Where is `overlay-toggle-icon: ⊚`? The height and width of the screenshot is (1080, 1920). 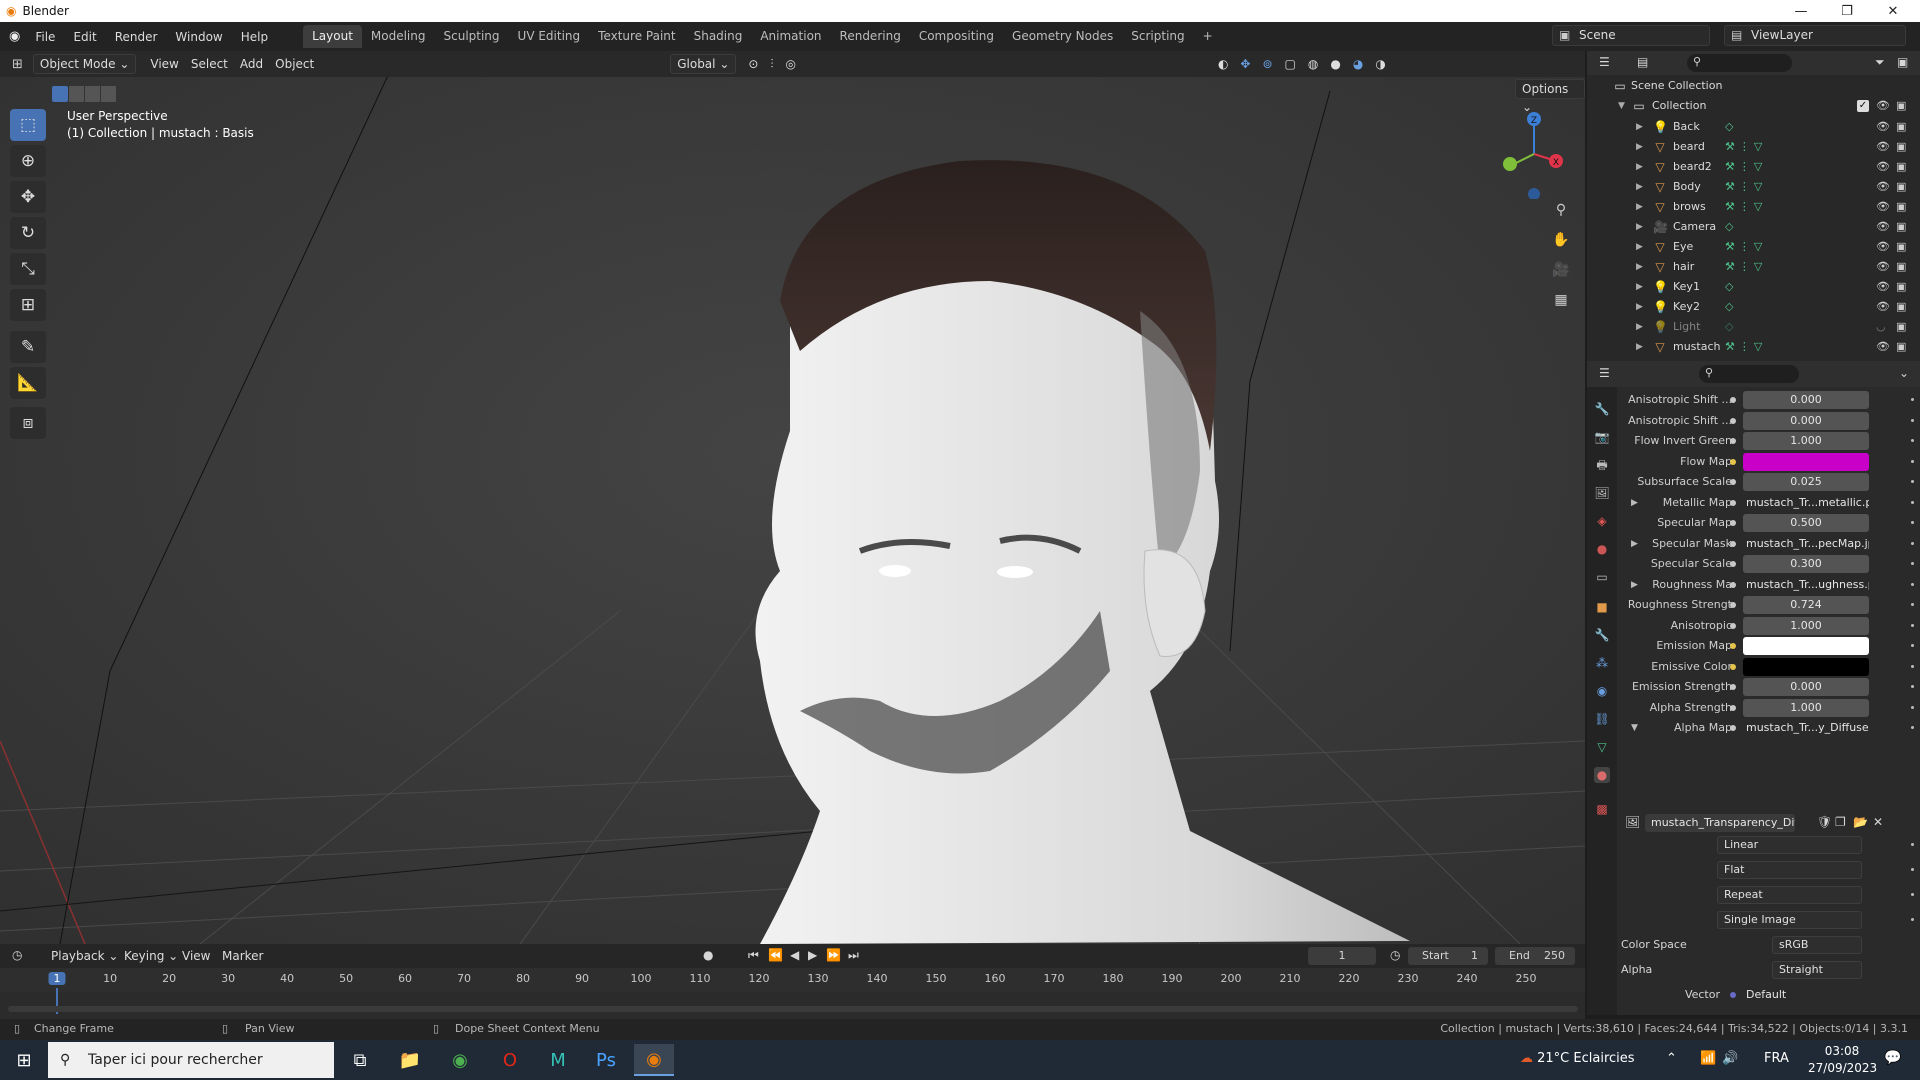 overlay-toggle-icon: ⊚ is located at coordinates (1267, 64).